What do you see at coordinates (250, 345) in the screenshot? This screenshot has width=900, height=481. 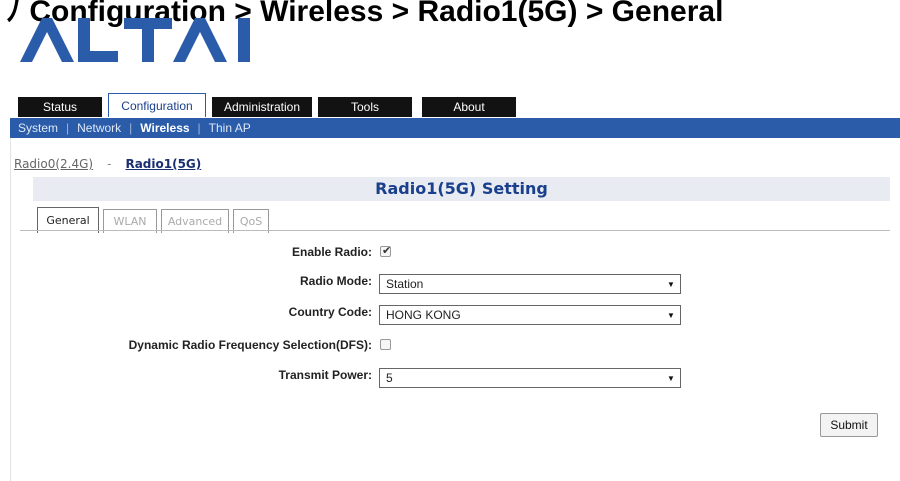 I see `dfs-label: Dynamic Radio Frequency Selection(DFS):` at bounding box center [250, 345].